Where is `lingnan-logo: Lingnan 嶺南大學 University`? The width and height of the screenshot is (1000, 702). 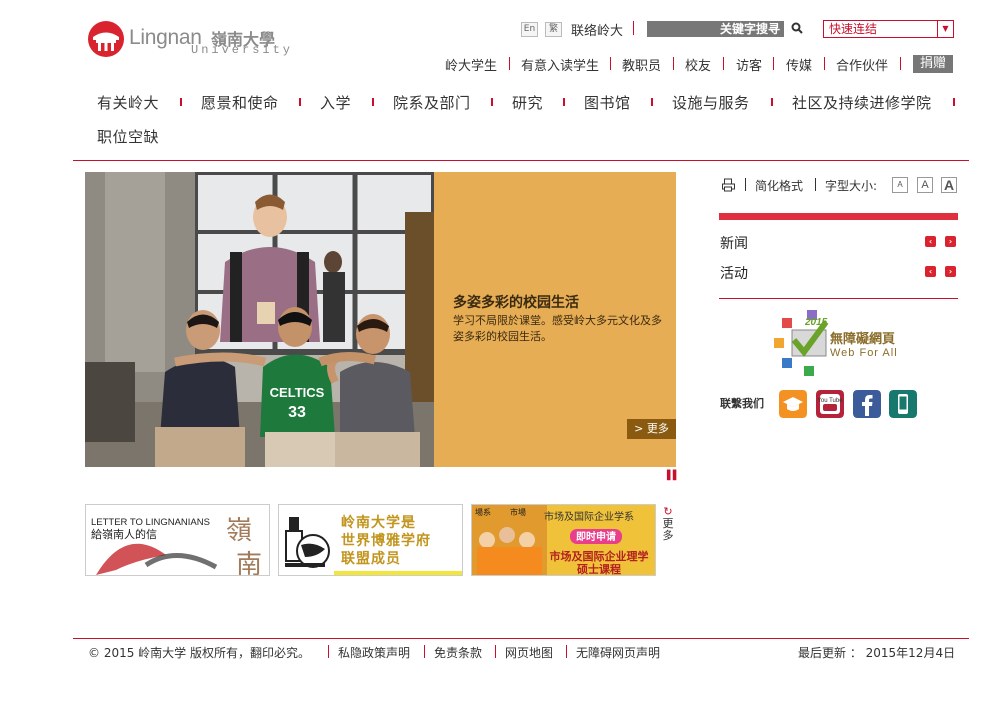
lingnan-logo: Lingnan 嶺南大學 University is located at coordinates (188, 40).